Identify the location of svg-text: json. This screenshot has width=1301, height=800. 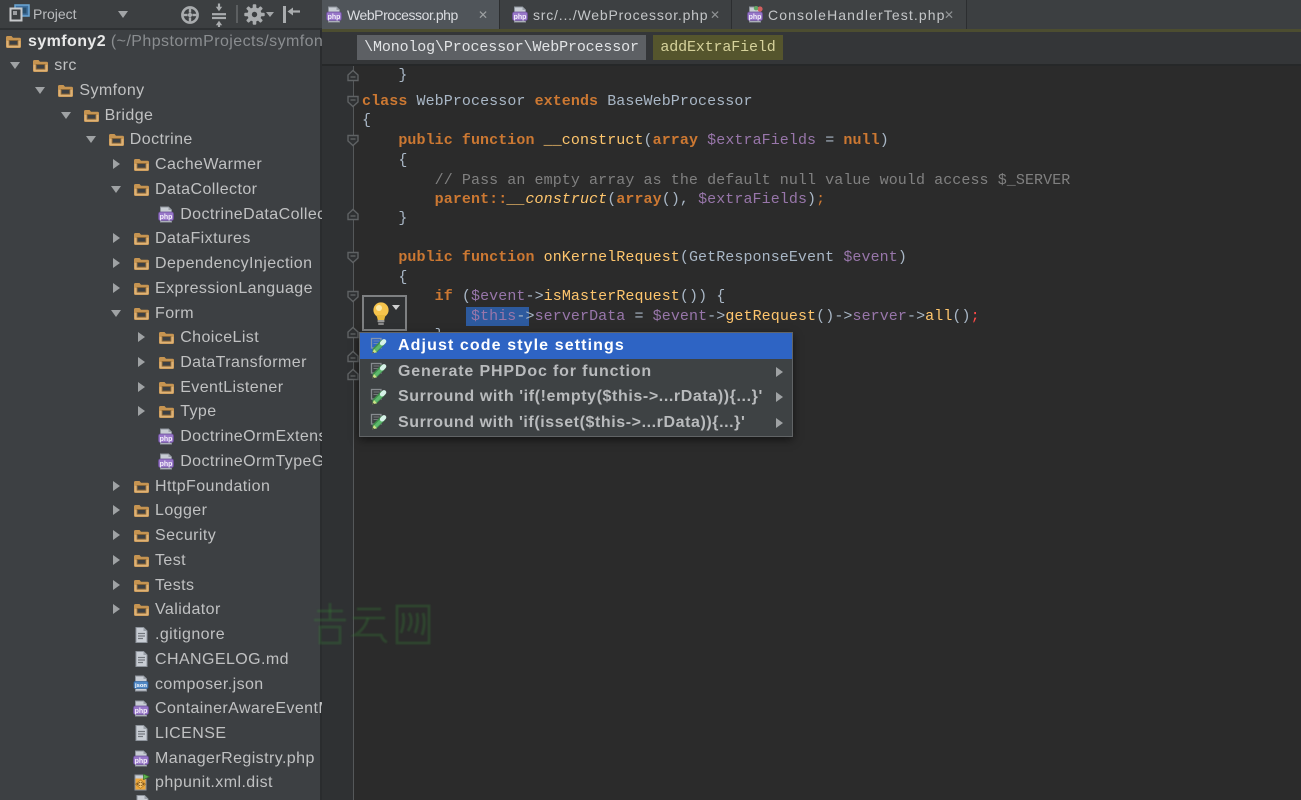
(140, 687).